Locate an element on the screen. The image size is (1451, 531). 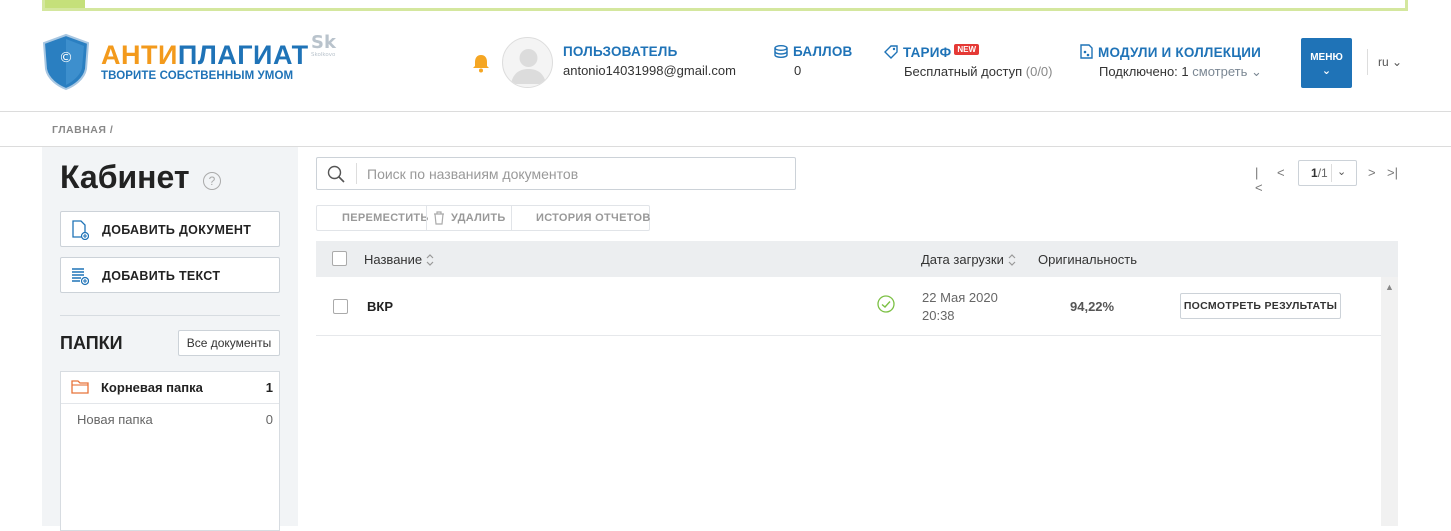
modules-connected: Подключено: 1 is located at coordinates (1144, 71).